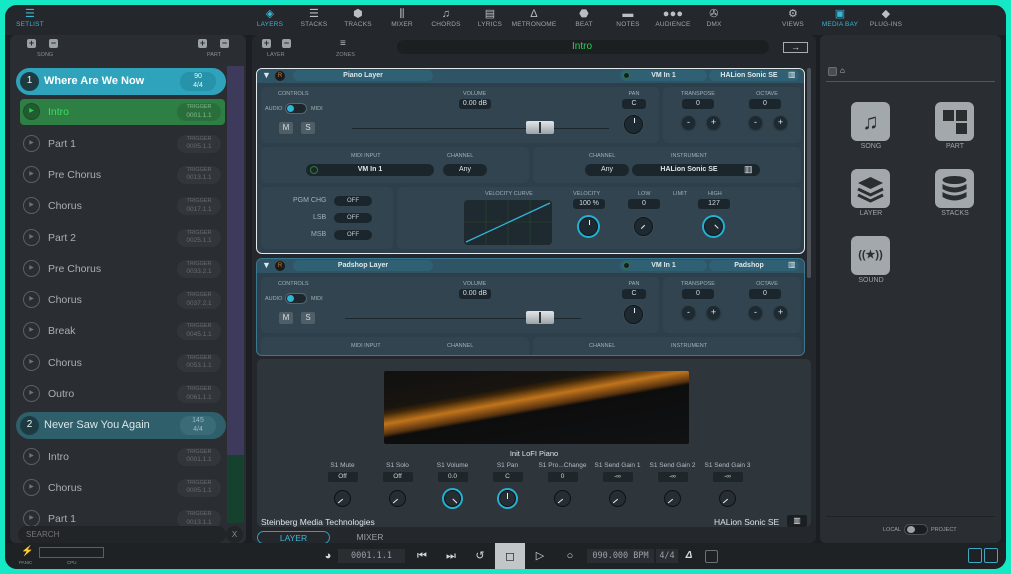 This screenshot has width=1011, height=574. I want to click on velocity-value: 100 %, so click(589, 204).